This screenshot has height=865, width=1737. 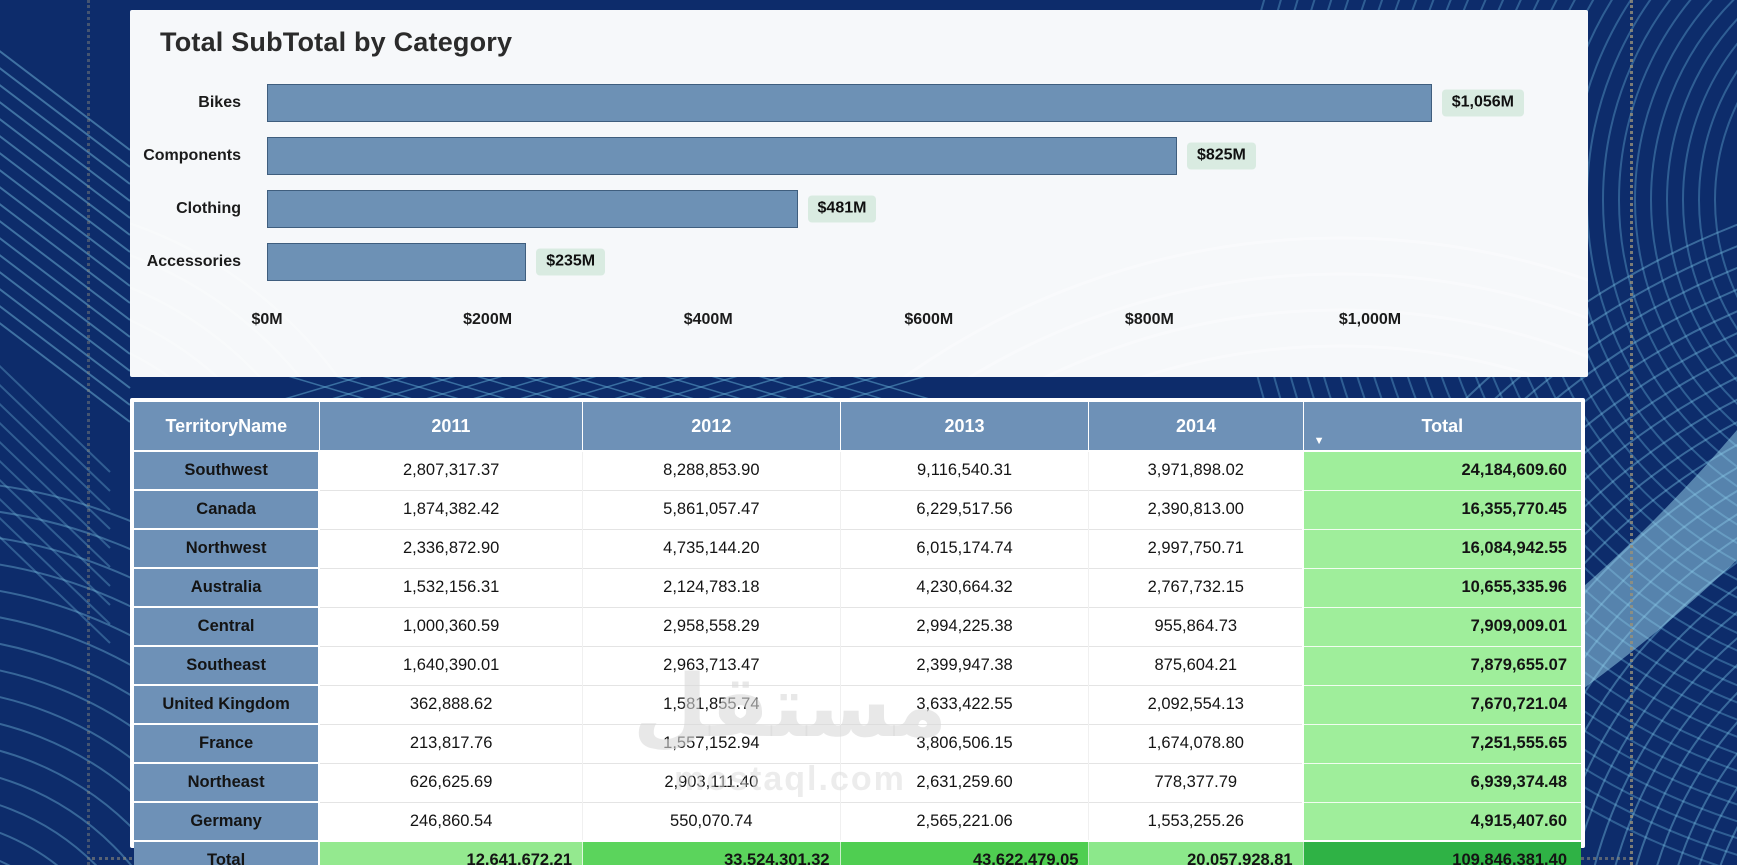 What do you see at coordinates (451, 427) in the screenshot?
I see `column-header-2011: 2011` at bounding box center [451, 427].